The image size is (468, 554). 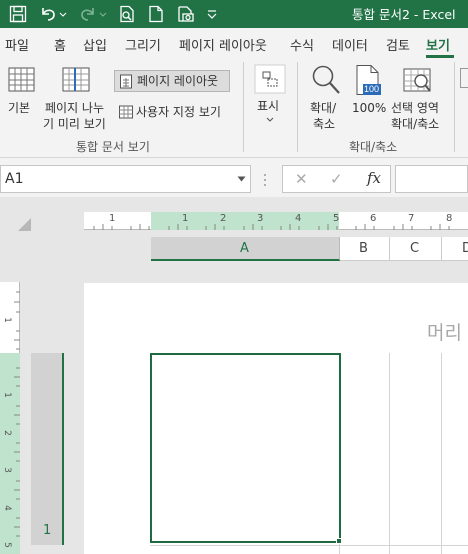 I want to click on print-preview-icon, so click(x=127, y=14).